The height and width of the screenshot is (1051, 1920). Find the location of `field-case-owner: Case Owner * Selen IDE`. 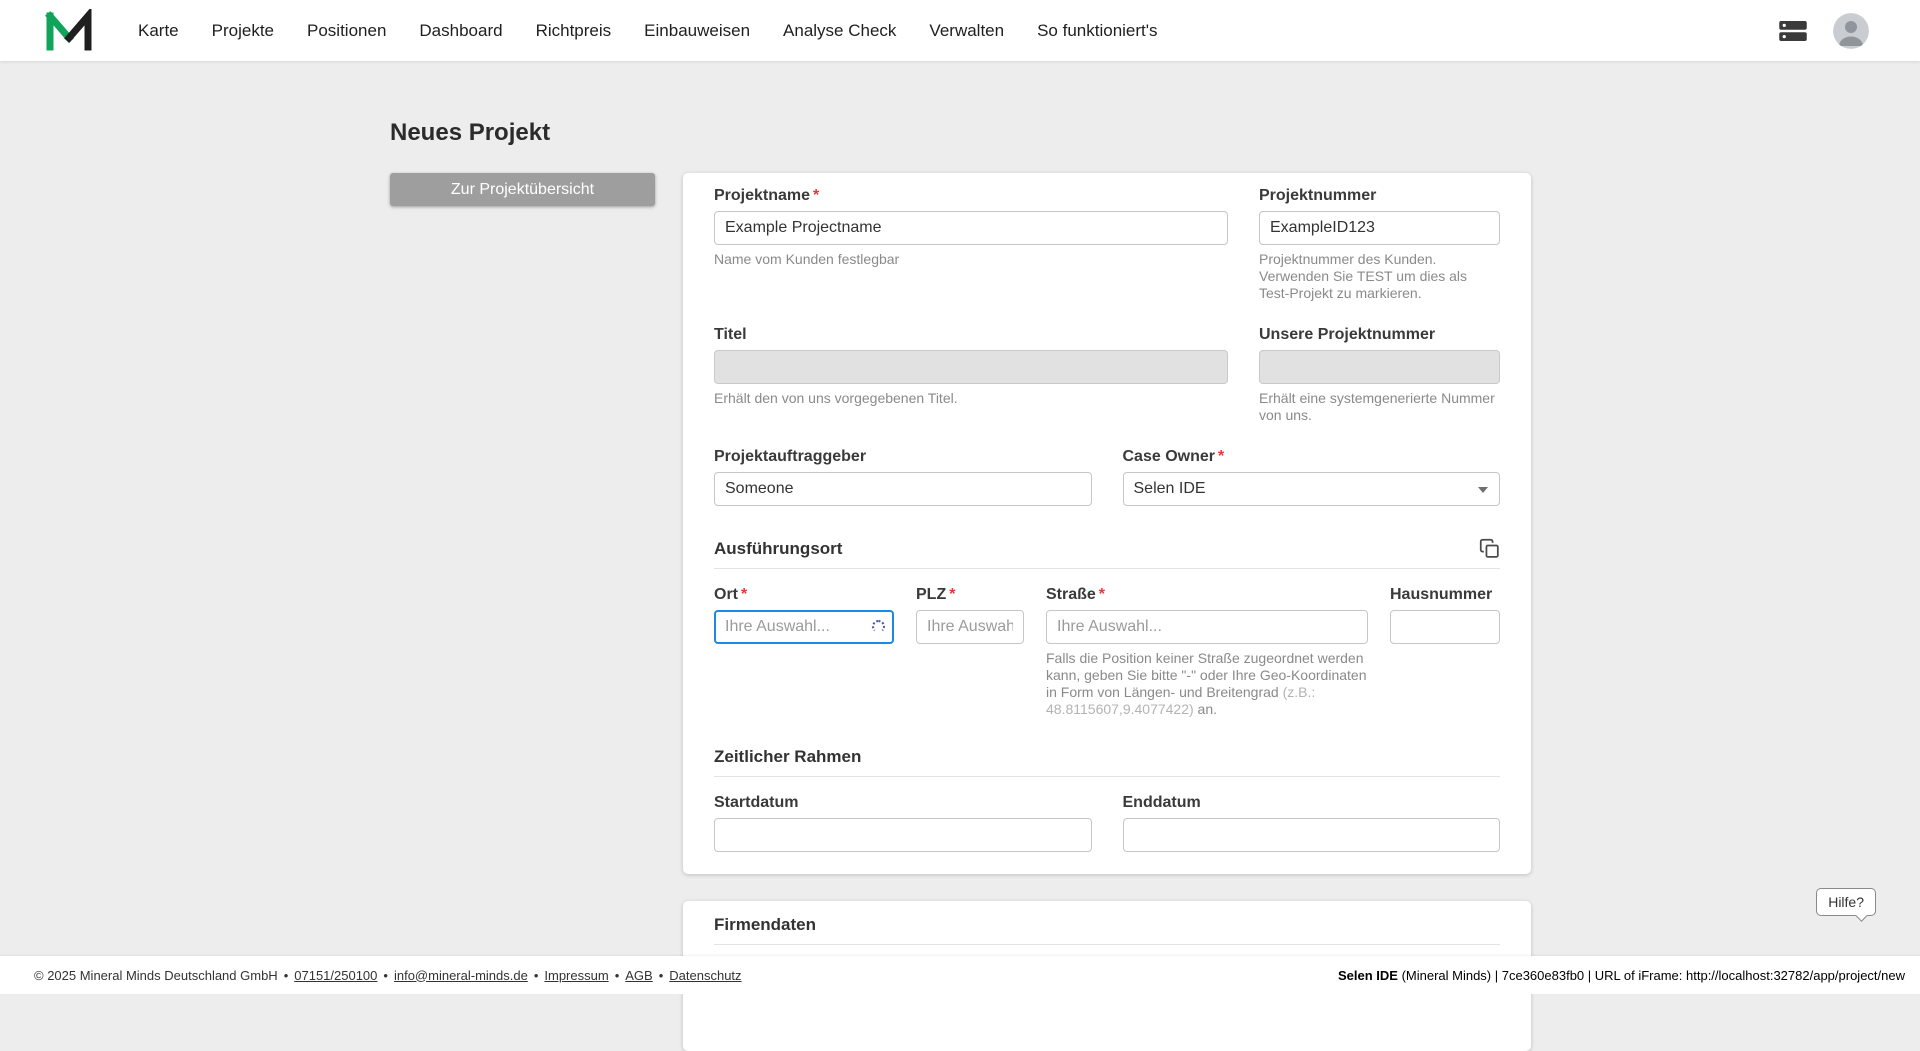

field-case-owner: Case Owner * Selen IDE is located at coordinates (1311, 477).